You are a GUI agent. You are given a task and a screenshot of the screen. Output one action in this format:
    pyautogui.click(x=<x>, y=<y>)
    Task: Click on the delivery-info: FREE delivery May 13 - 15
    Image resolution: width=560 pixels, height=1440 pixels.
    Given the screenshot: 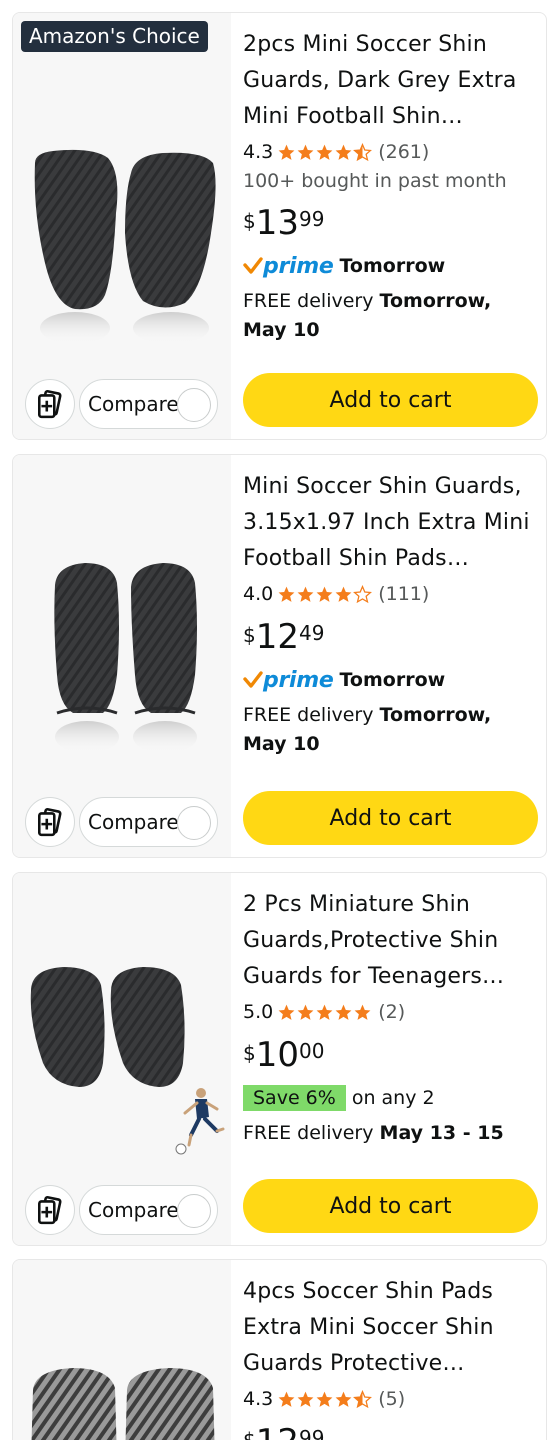 What is the action you would take?
    pyautogui.click(x=388, y=1133)
    